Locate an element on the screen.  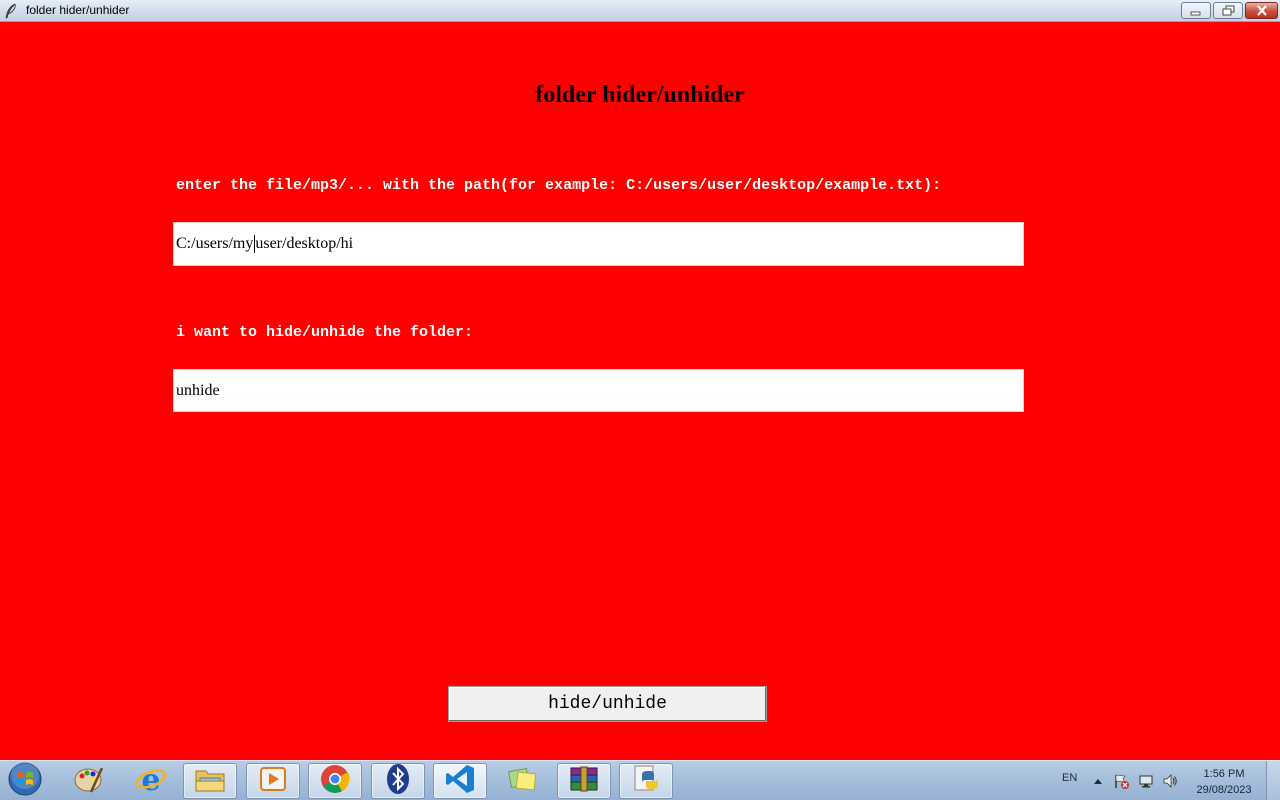
mode-input: unhide is located at coordinates (598, 390).